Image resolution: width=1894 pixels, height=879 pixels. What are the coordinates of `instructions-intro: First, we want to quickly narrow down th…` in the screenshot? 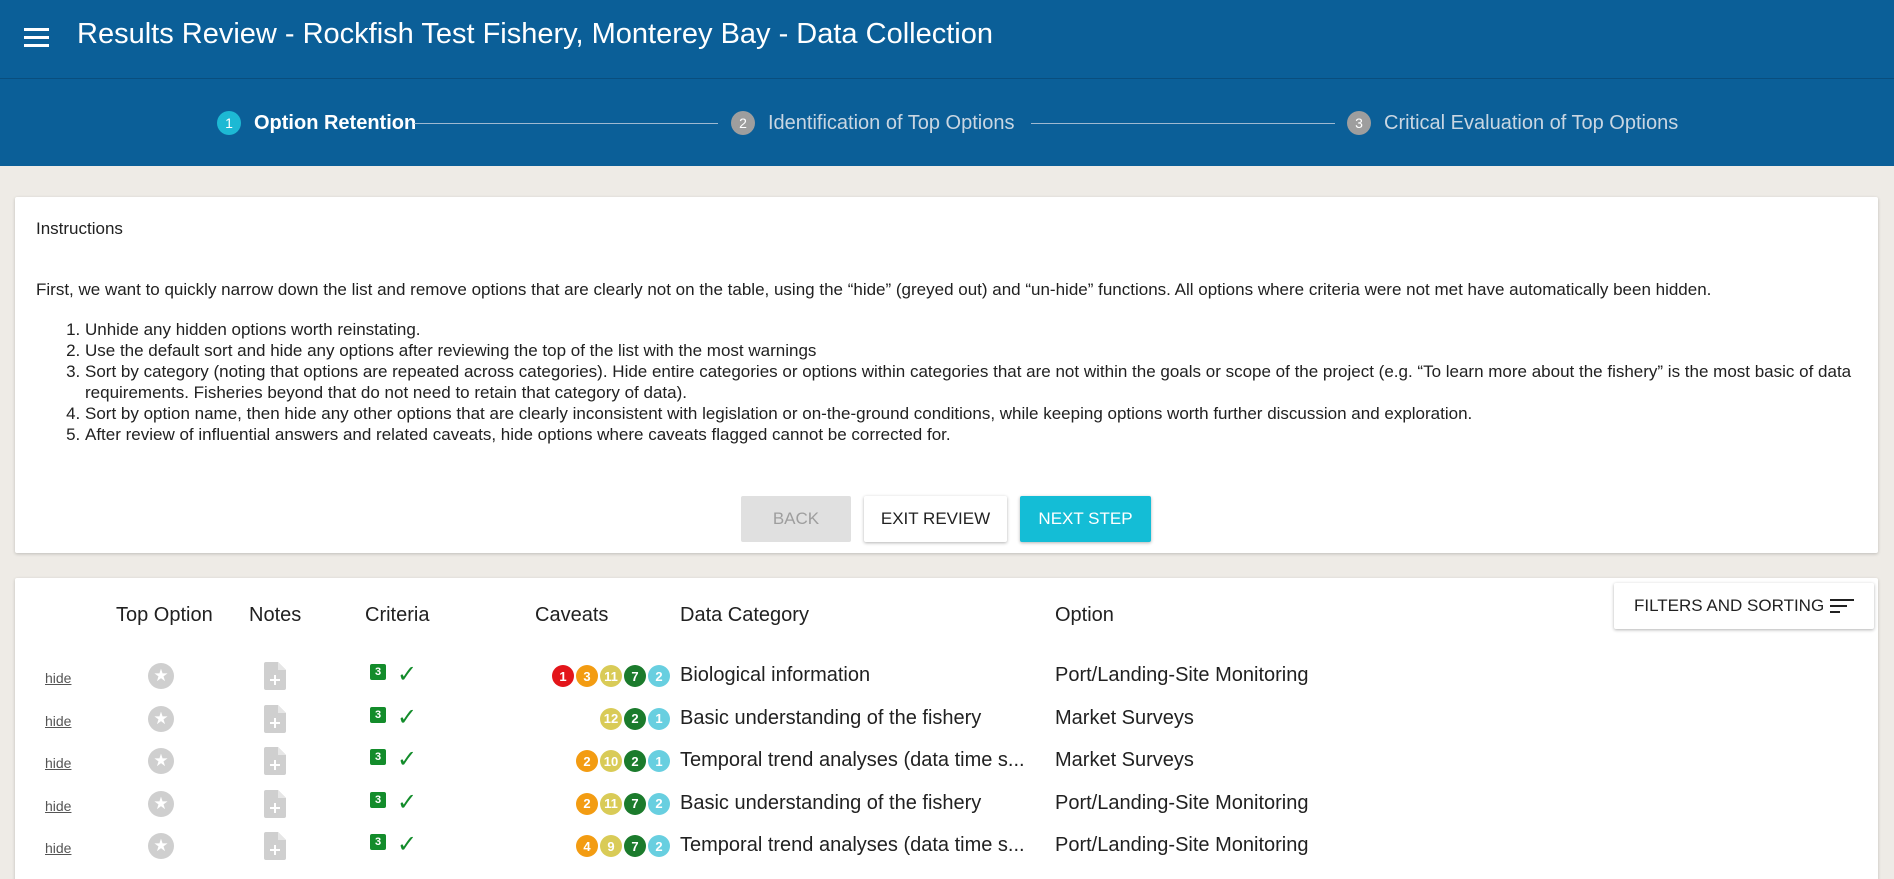 It's located at (874, 289).